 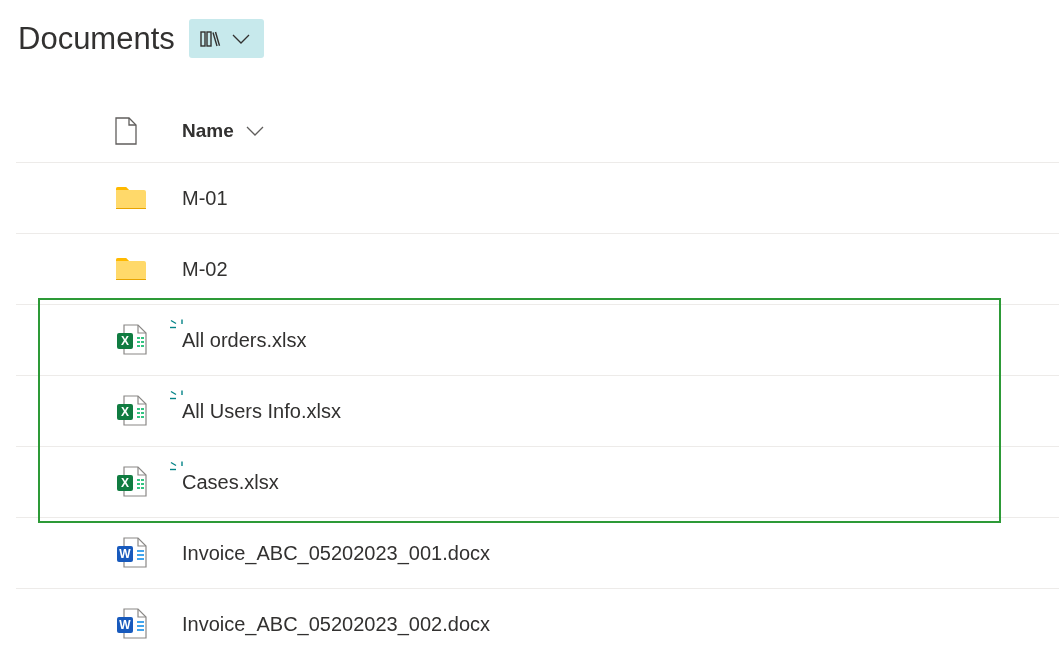 What do you see at coordinates (537, 410) in the screenshot?
I see `file-row: X All Users Info.xlsx` at bounding box center [537, 410].